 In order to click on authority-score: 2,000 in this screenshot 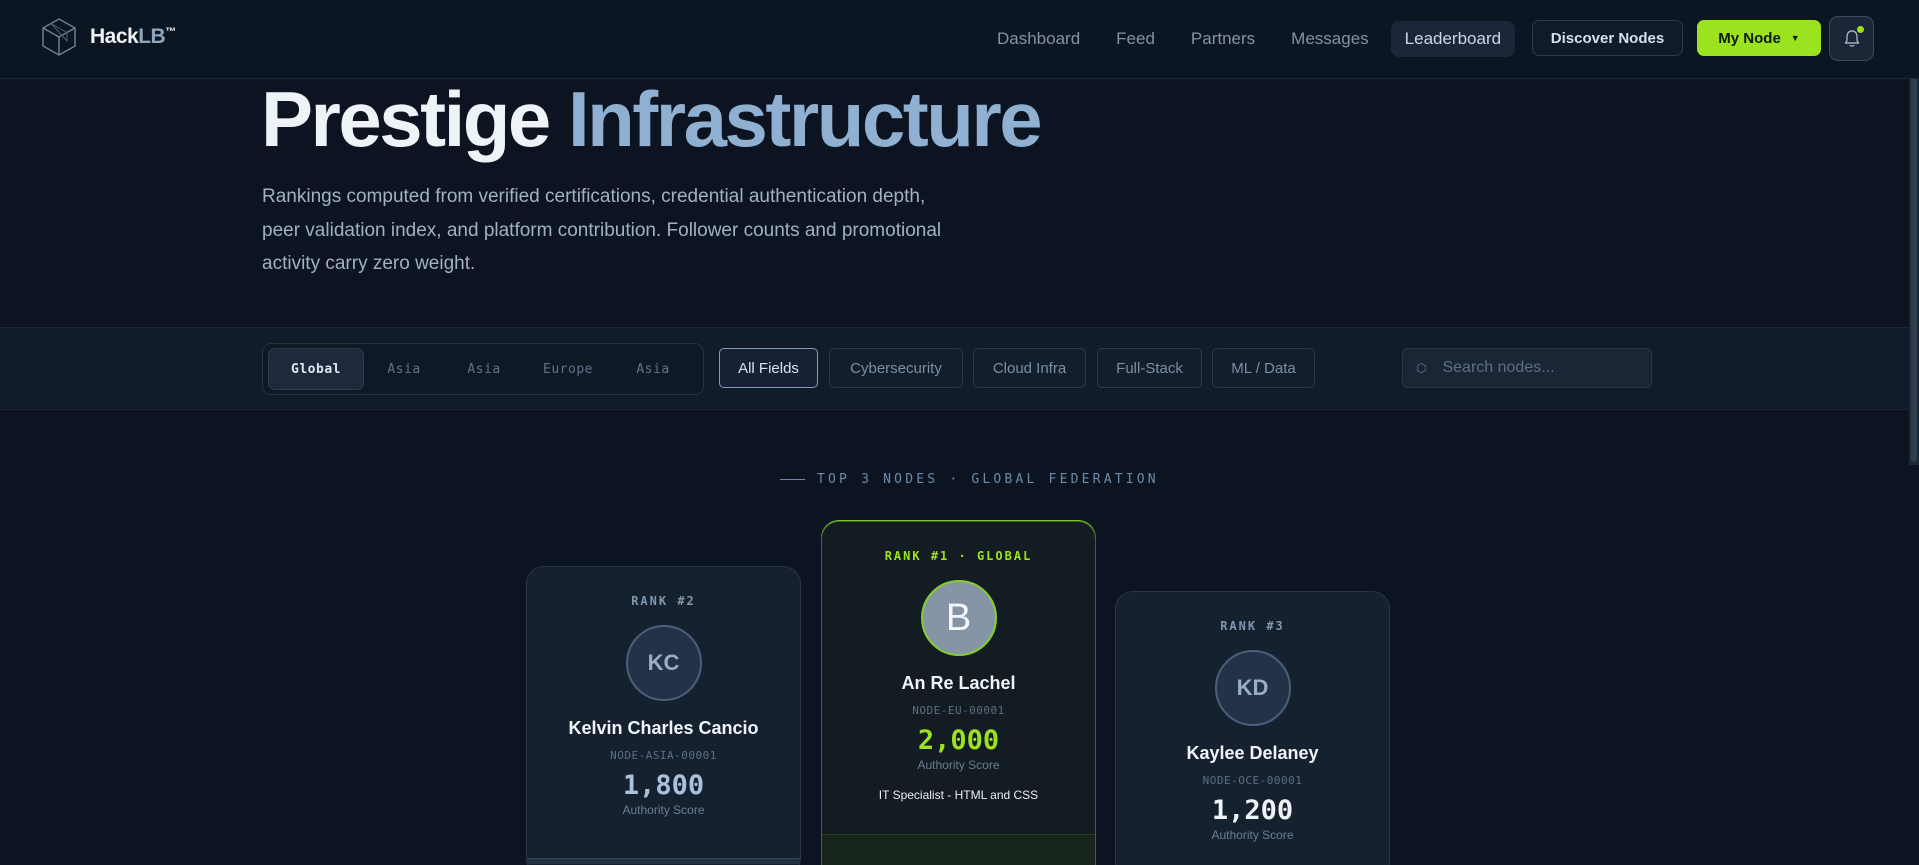, I will do `click(958, 740)`.